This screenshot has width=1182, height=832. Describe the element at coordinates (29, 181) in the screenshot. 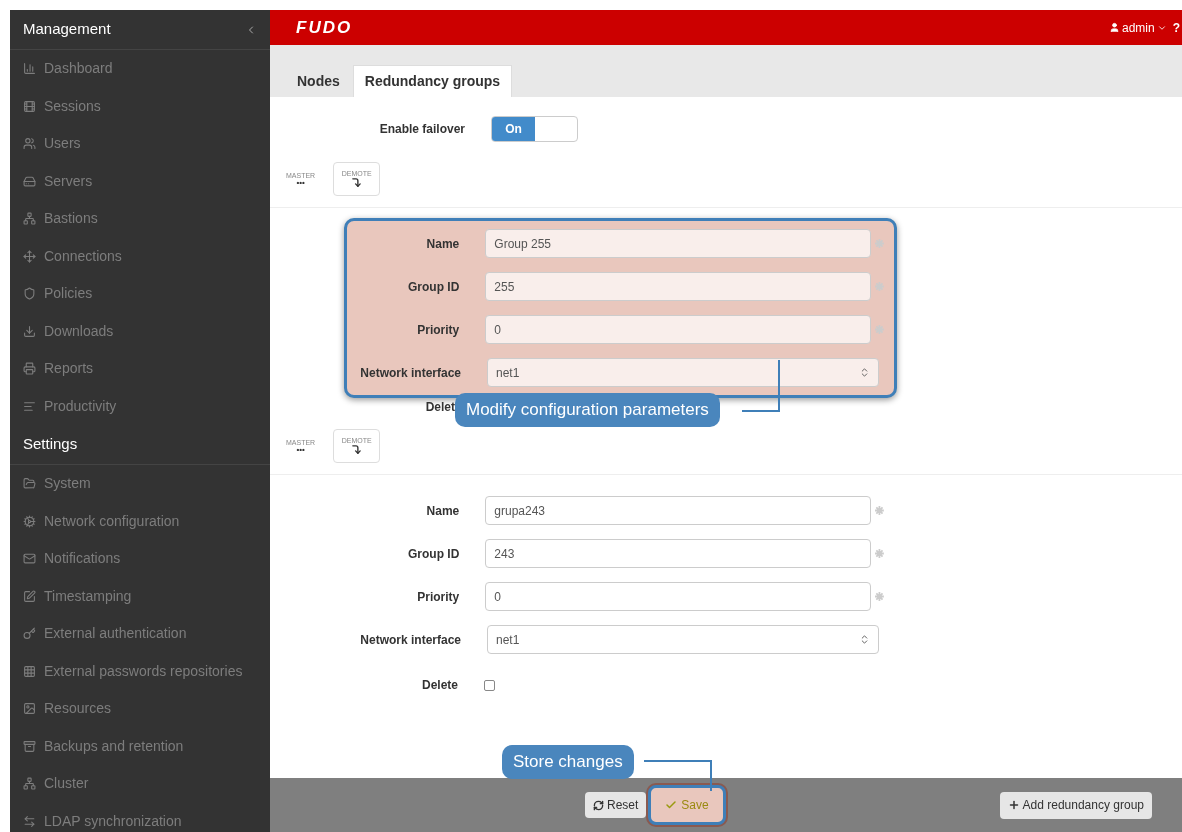

I see `drive-icon` at that location.